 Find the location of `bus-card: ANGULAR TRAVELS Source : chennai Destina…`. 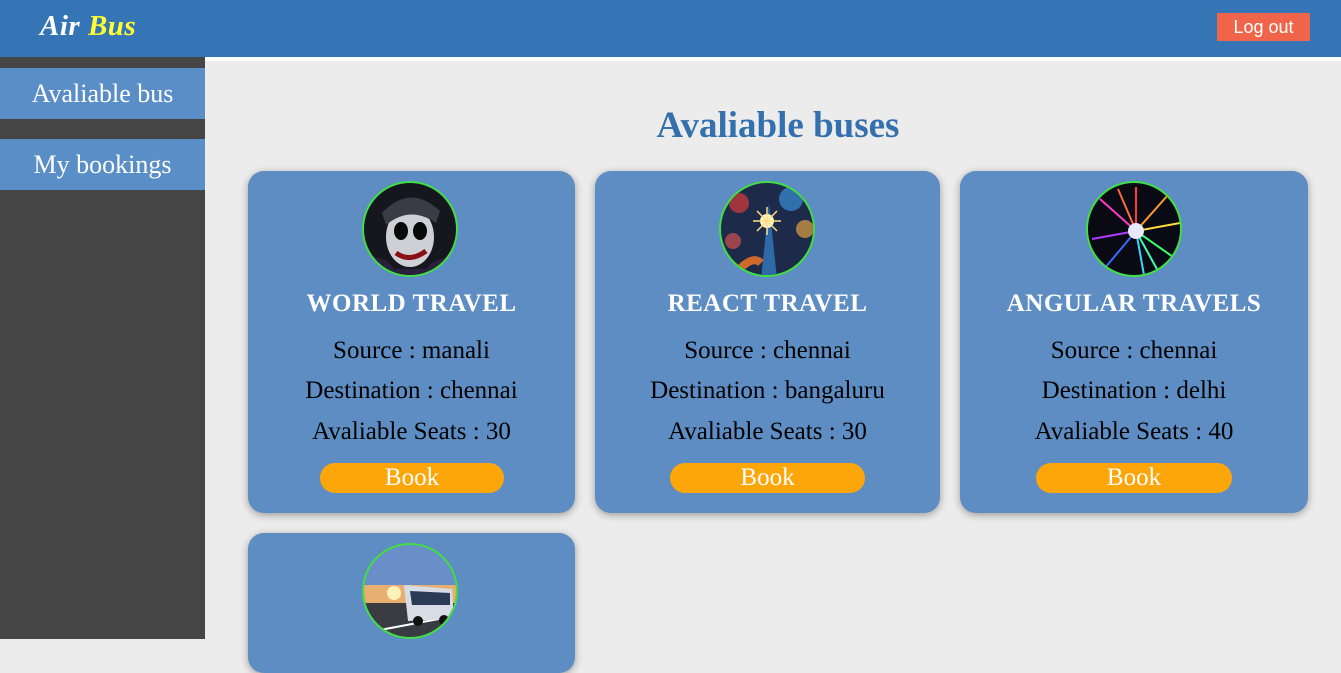

bus-card: ANGULAR TRAVELS Source : chennai Destina… is located at coordinates (1134, 342).